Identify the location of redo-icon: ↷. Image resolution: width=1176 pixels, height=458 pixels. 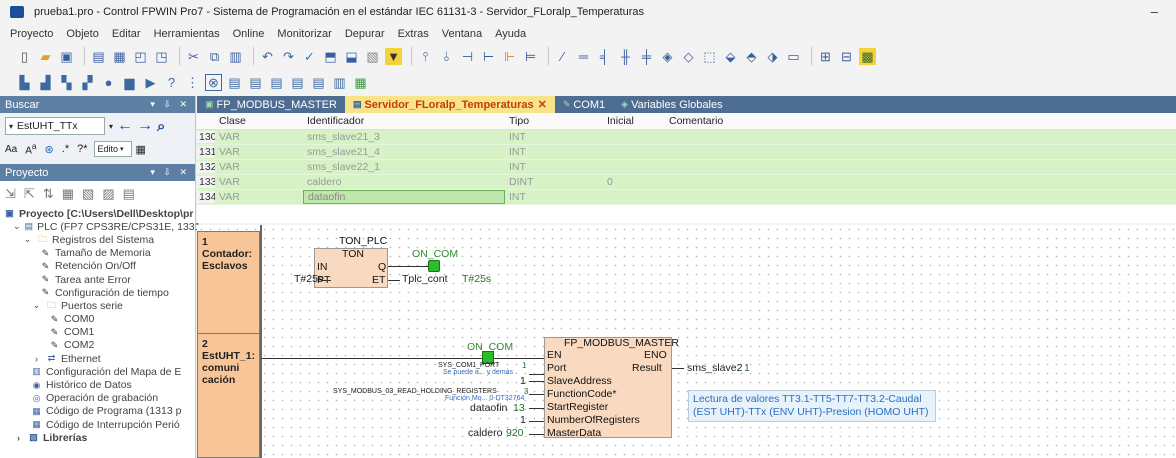
(288, 56).